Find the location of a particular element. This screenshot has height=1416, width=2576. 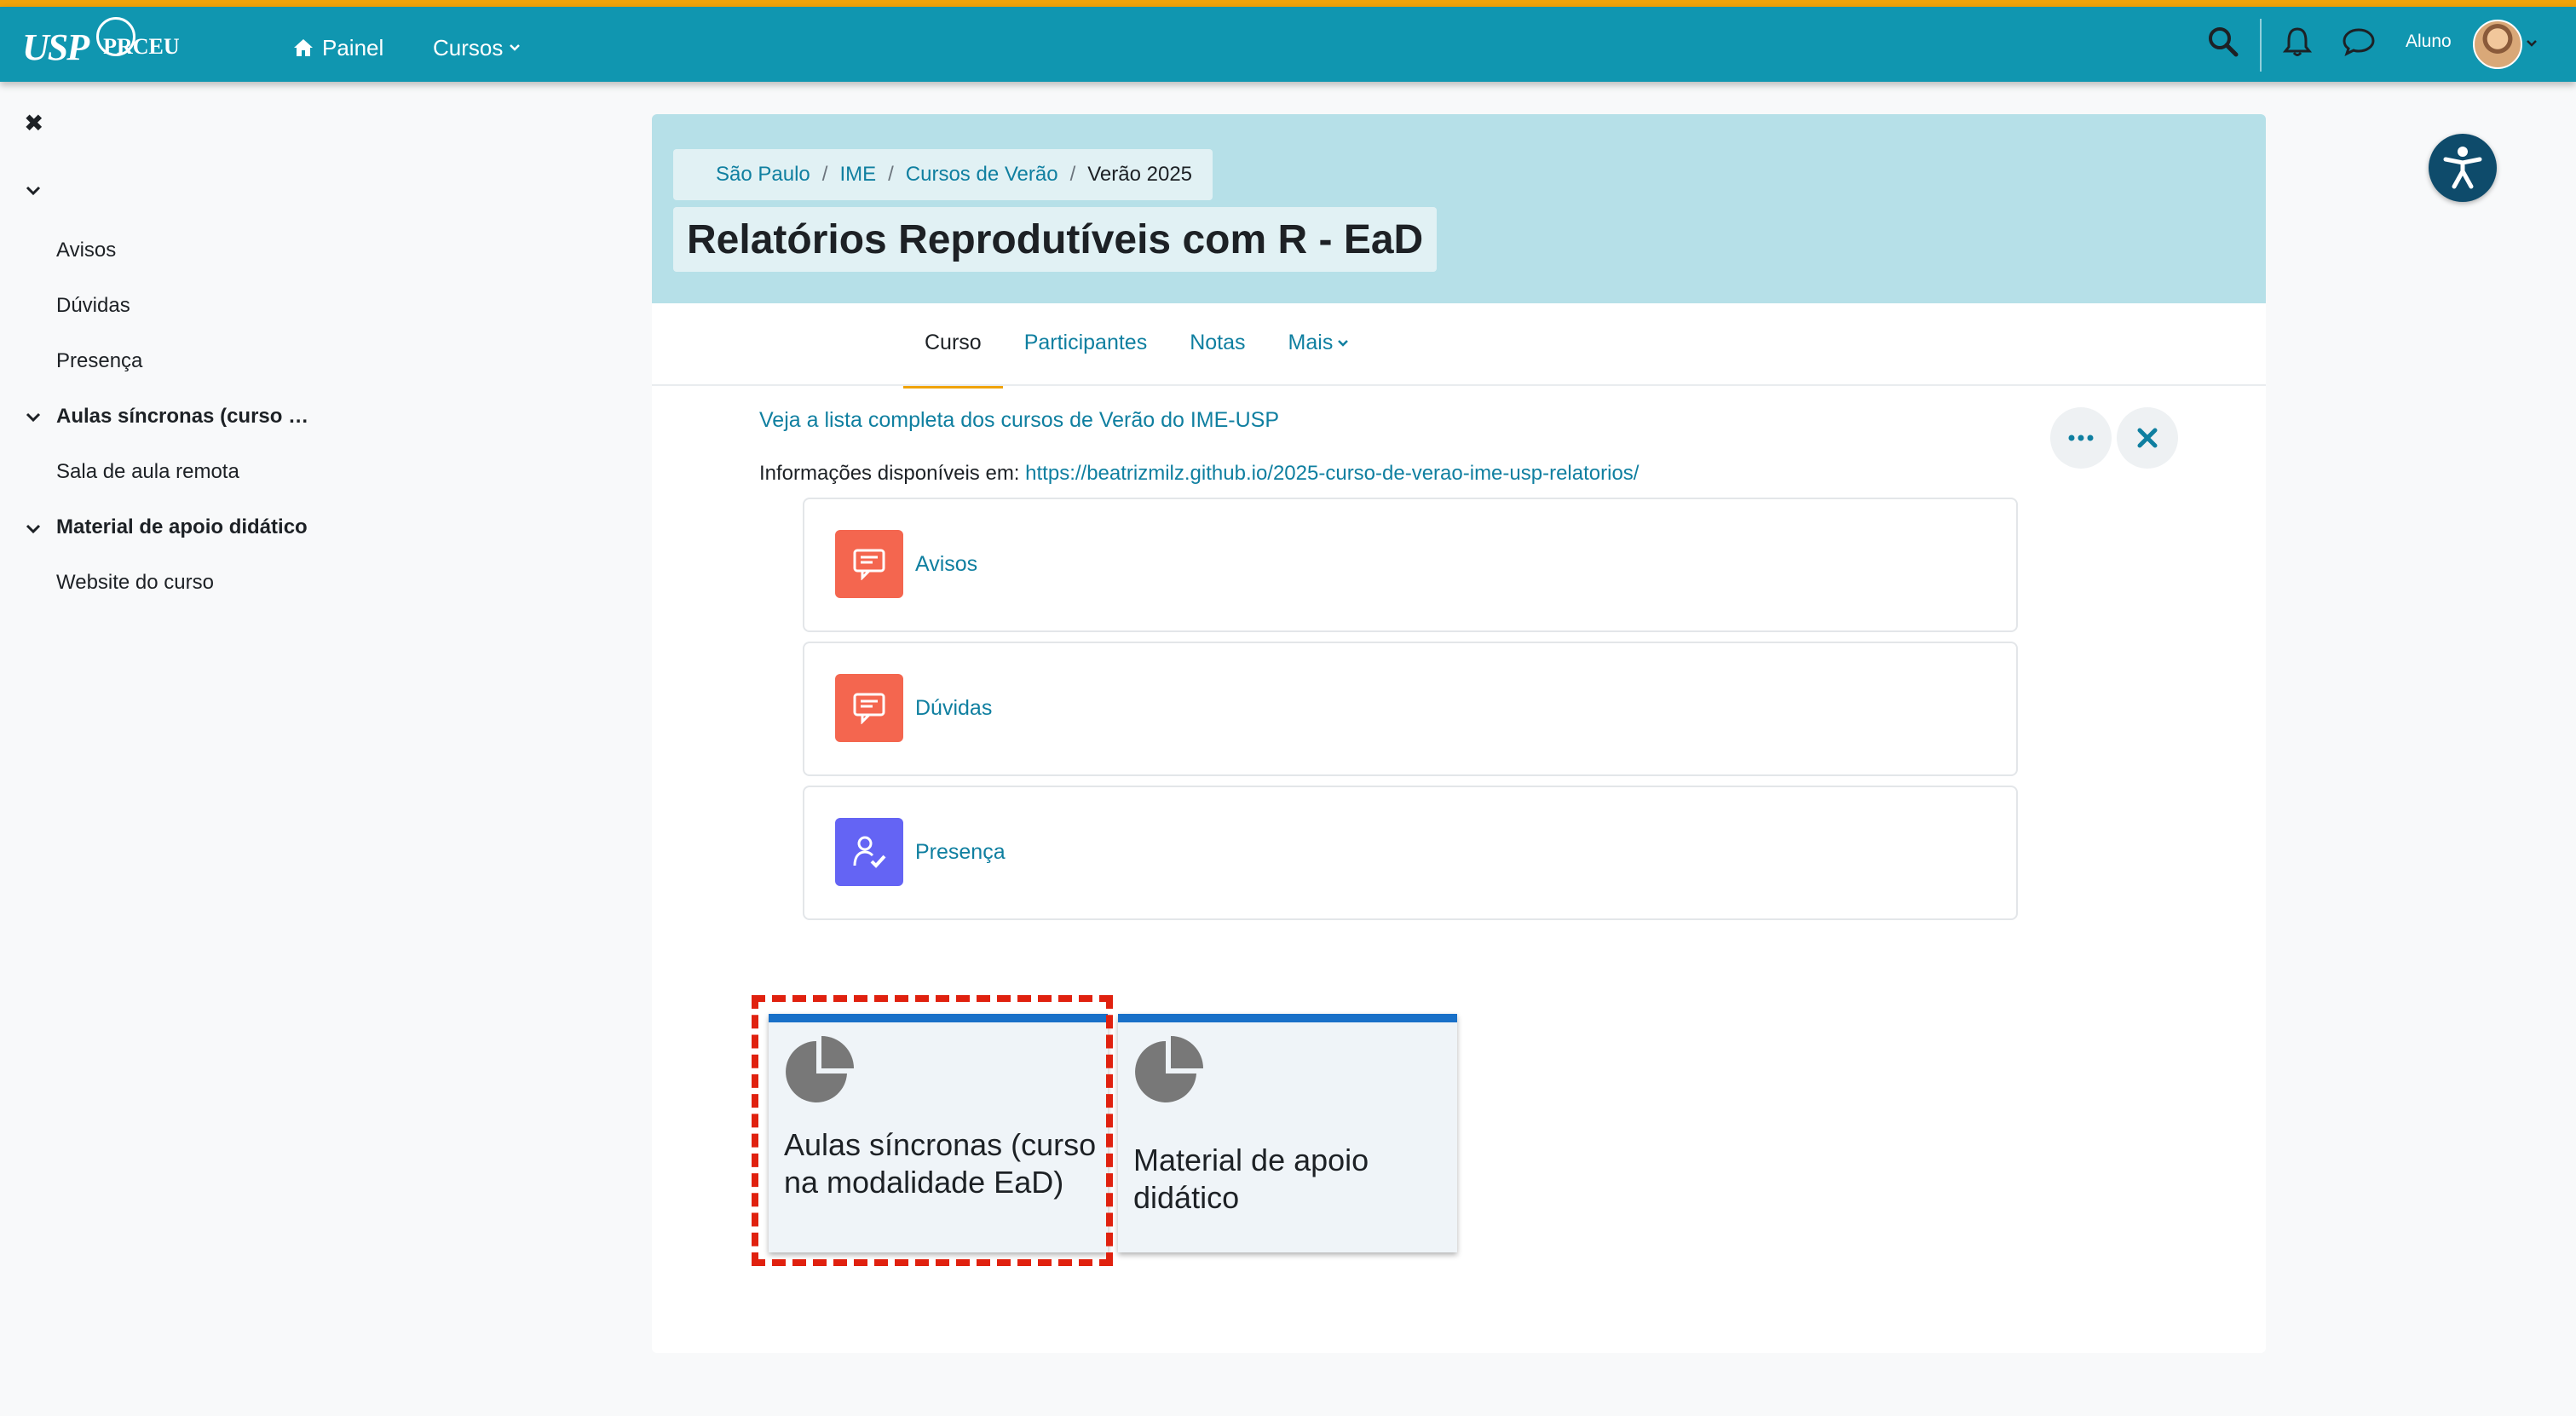

info-label: Informações disponíveis em: is located at coordinates (889, 473).